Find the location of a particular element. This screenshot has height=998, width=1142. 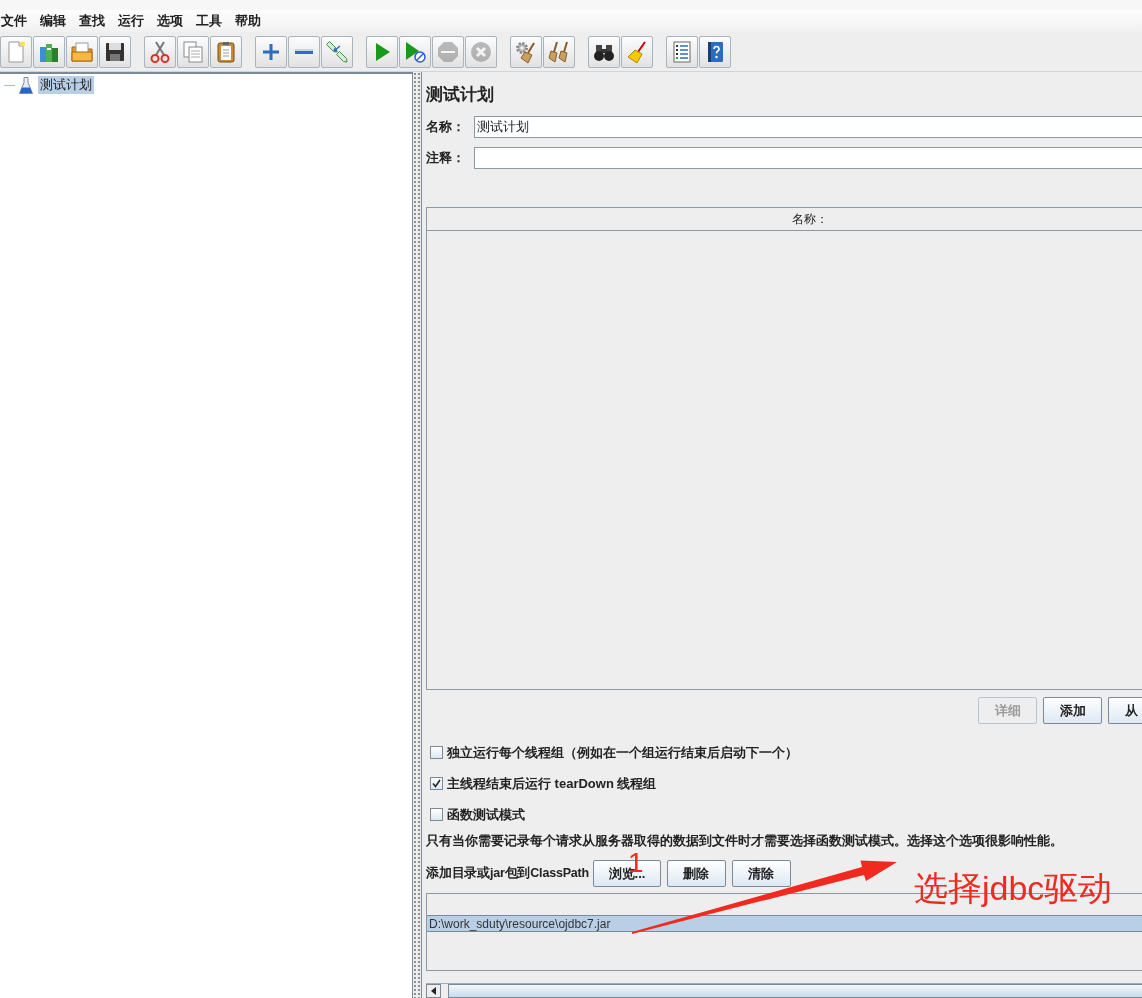

stop-sign-icon is located at coordinates (448, 51).